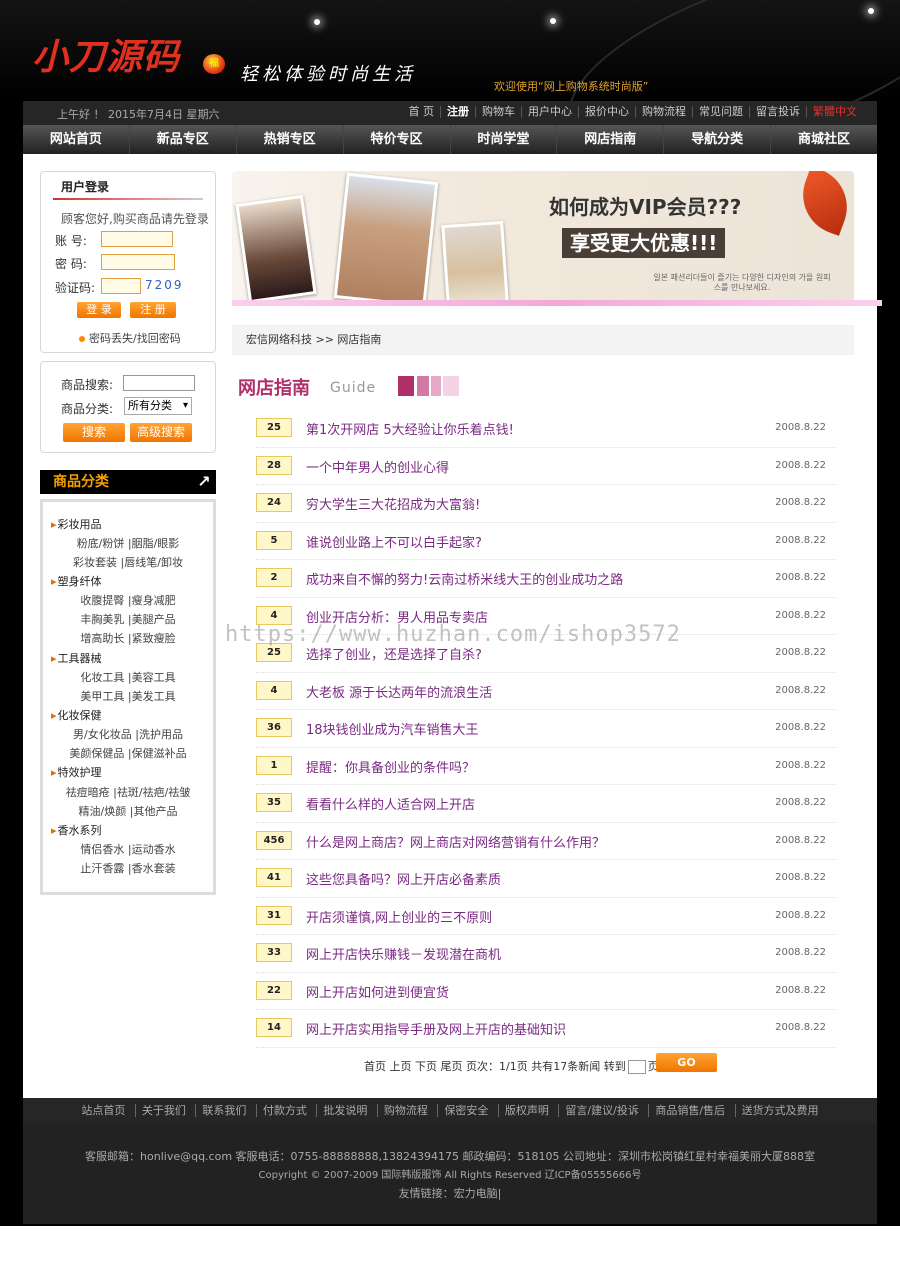 The image size is (900, 1267). Describe the element at coordinates (390, 803) in the screenshot. I see `article-title-link: 看看什么样的人适合网上开店` at that location.